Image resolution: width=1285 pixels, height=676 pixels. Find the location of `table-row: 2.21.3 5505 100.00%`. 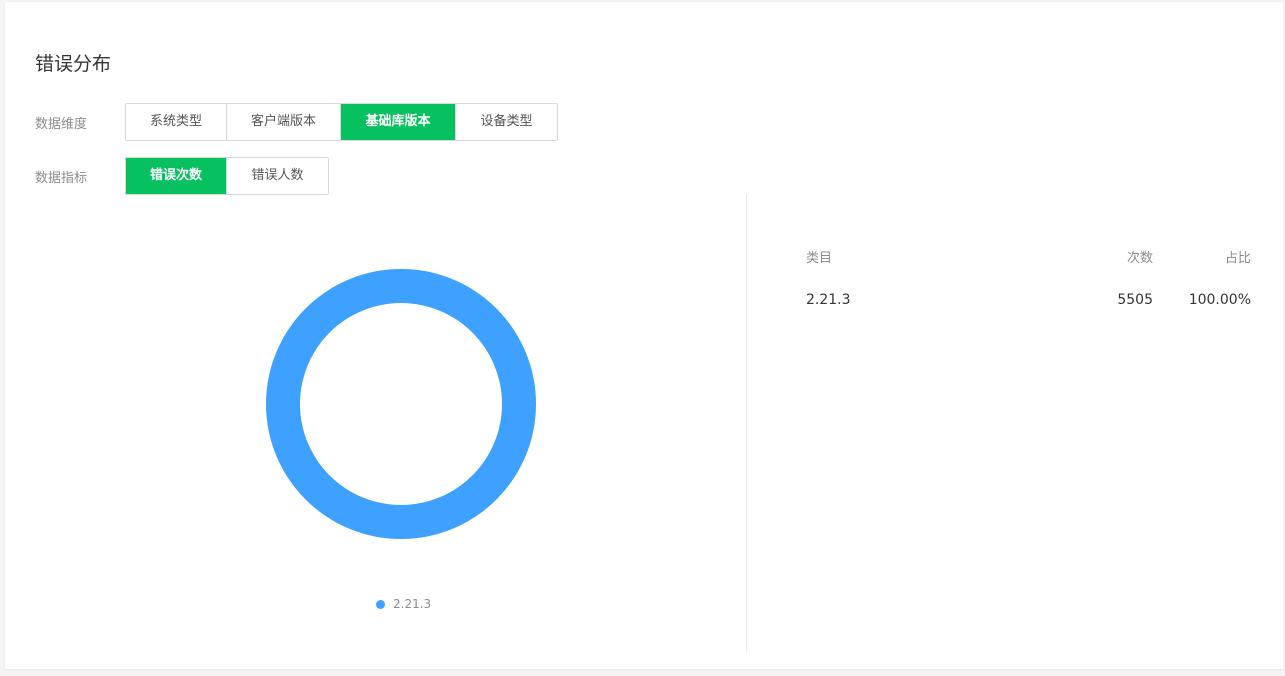

table-row: 2.21.3 5505 100.00% is located at coordinates (1028, 300).